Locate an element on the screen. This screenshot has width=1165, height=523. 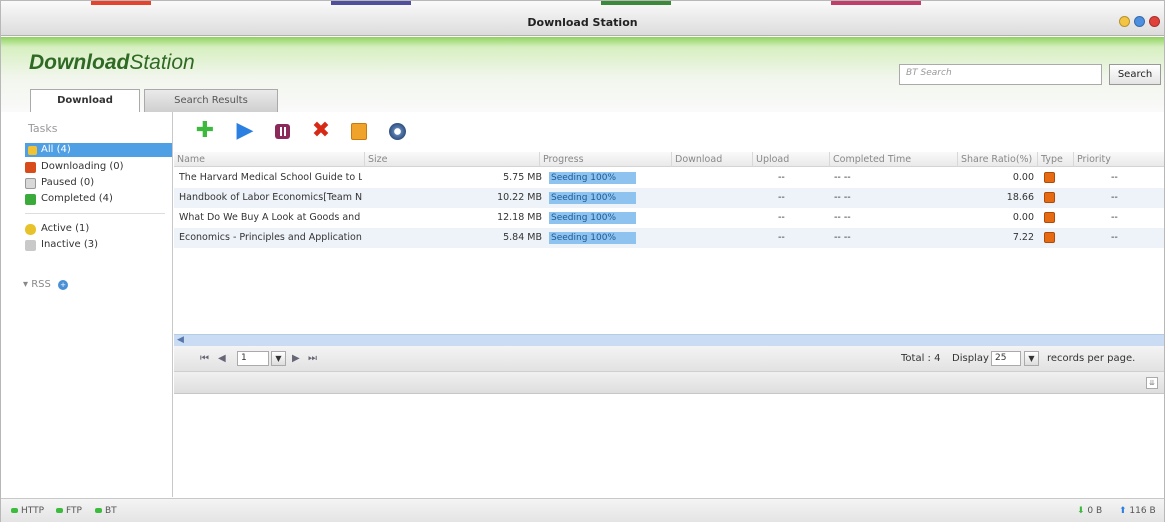
pause-square is located at coordinates (282, 131).